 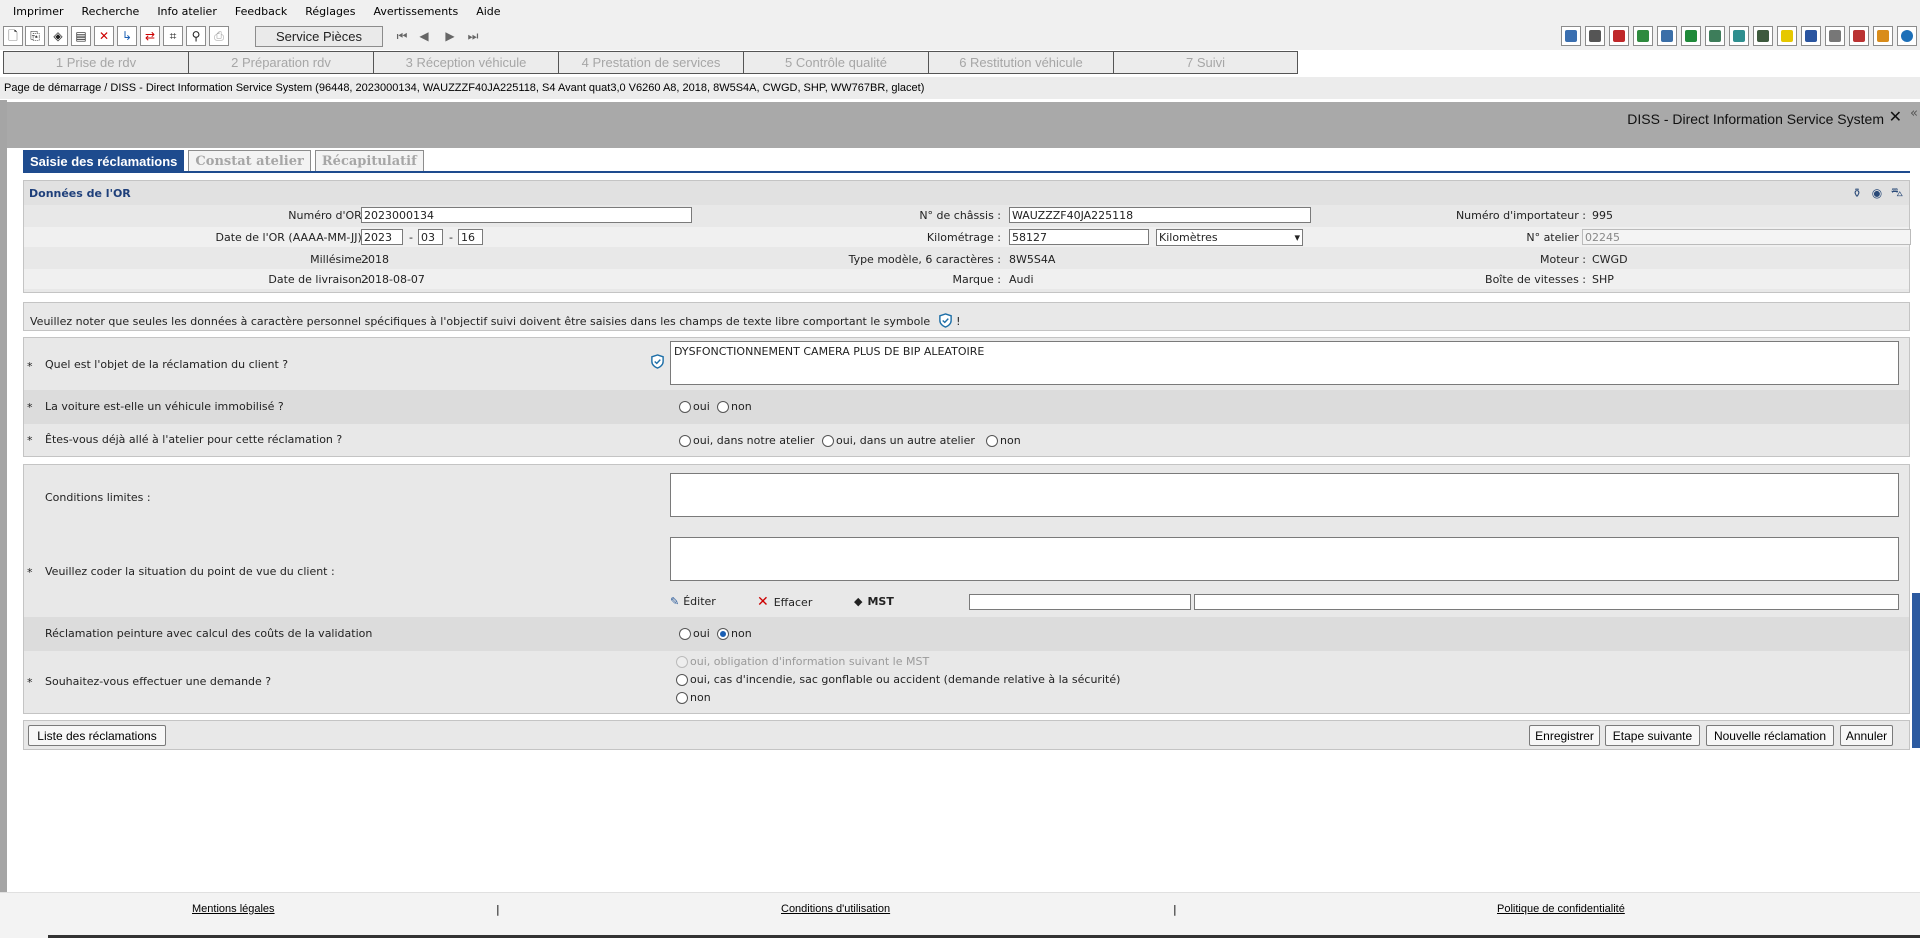 What do you see at coordinates (111, 11) in the screenshot?
I see `menu-recherche: Recherche` at bounding box center [111, 11].